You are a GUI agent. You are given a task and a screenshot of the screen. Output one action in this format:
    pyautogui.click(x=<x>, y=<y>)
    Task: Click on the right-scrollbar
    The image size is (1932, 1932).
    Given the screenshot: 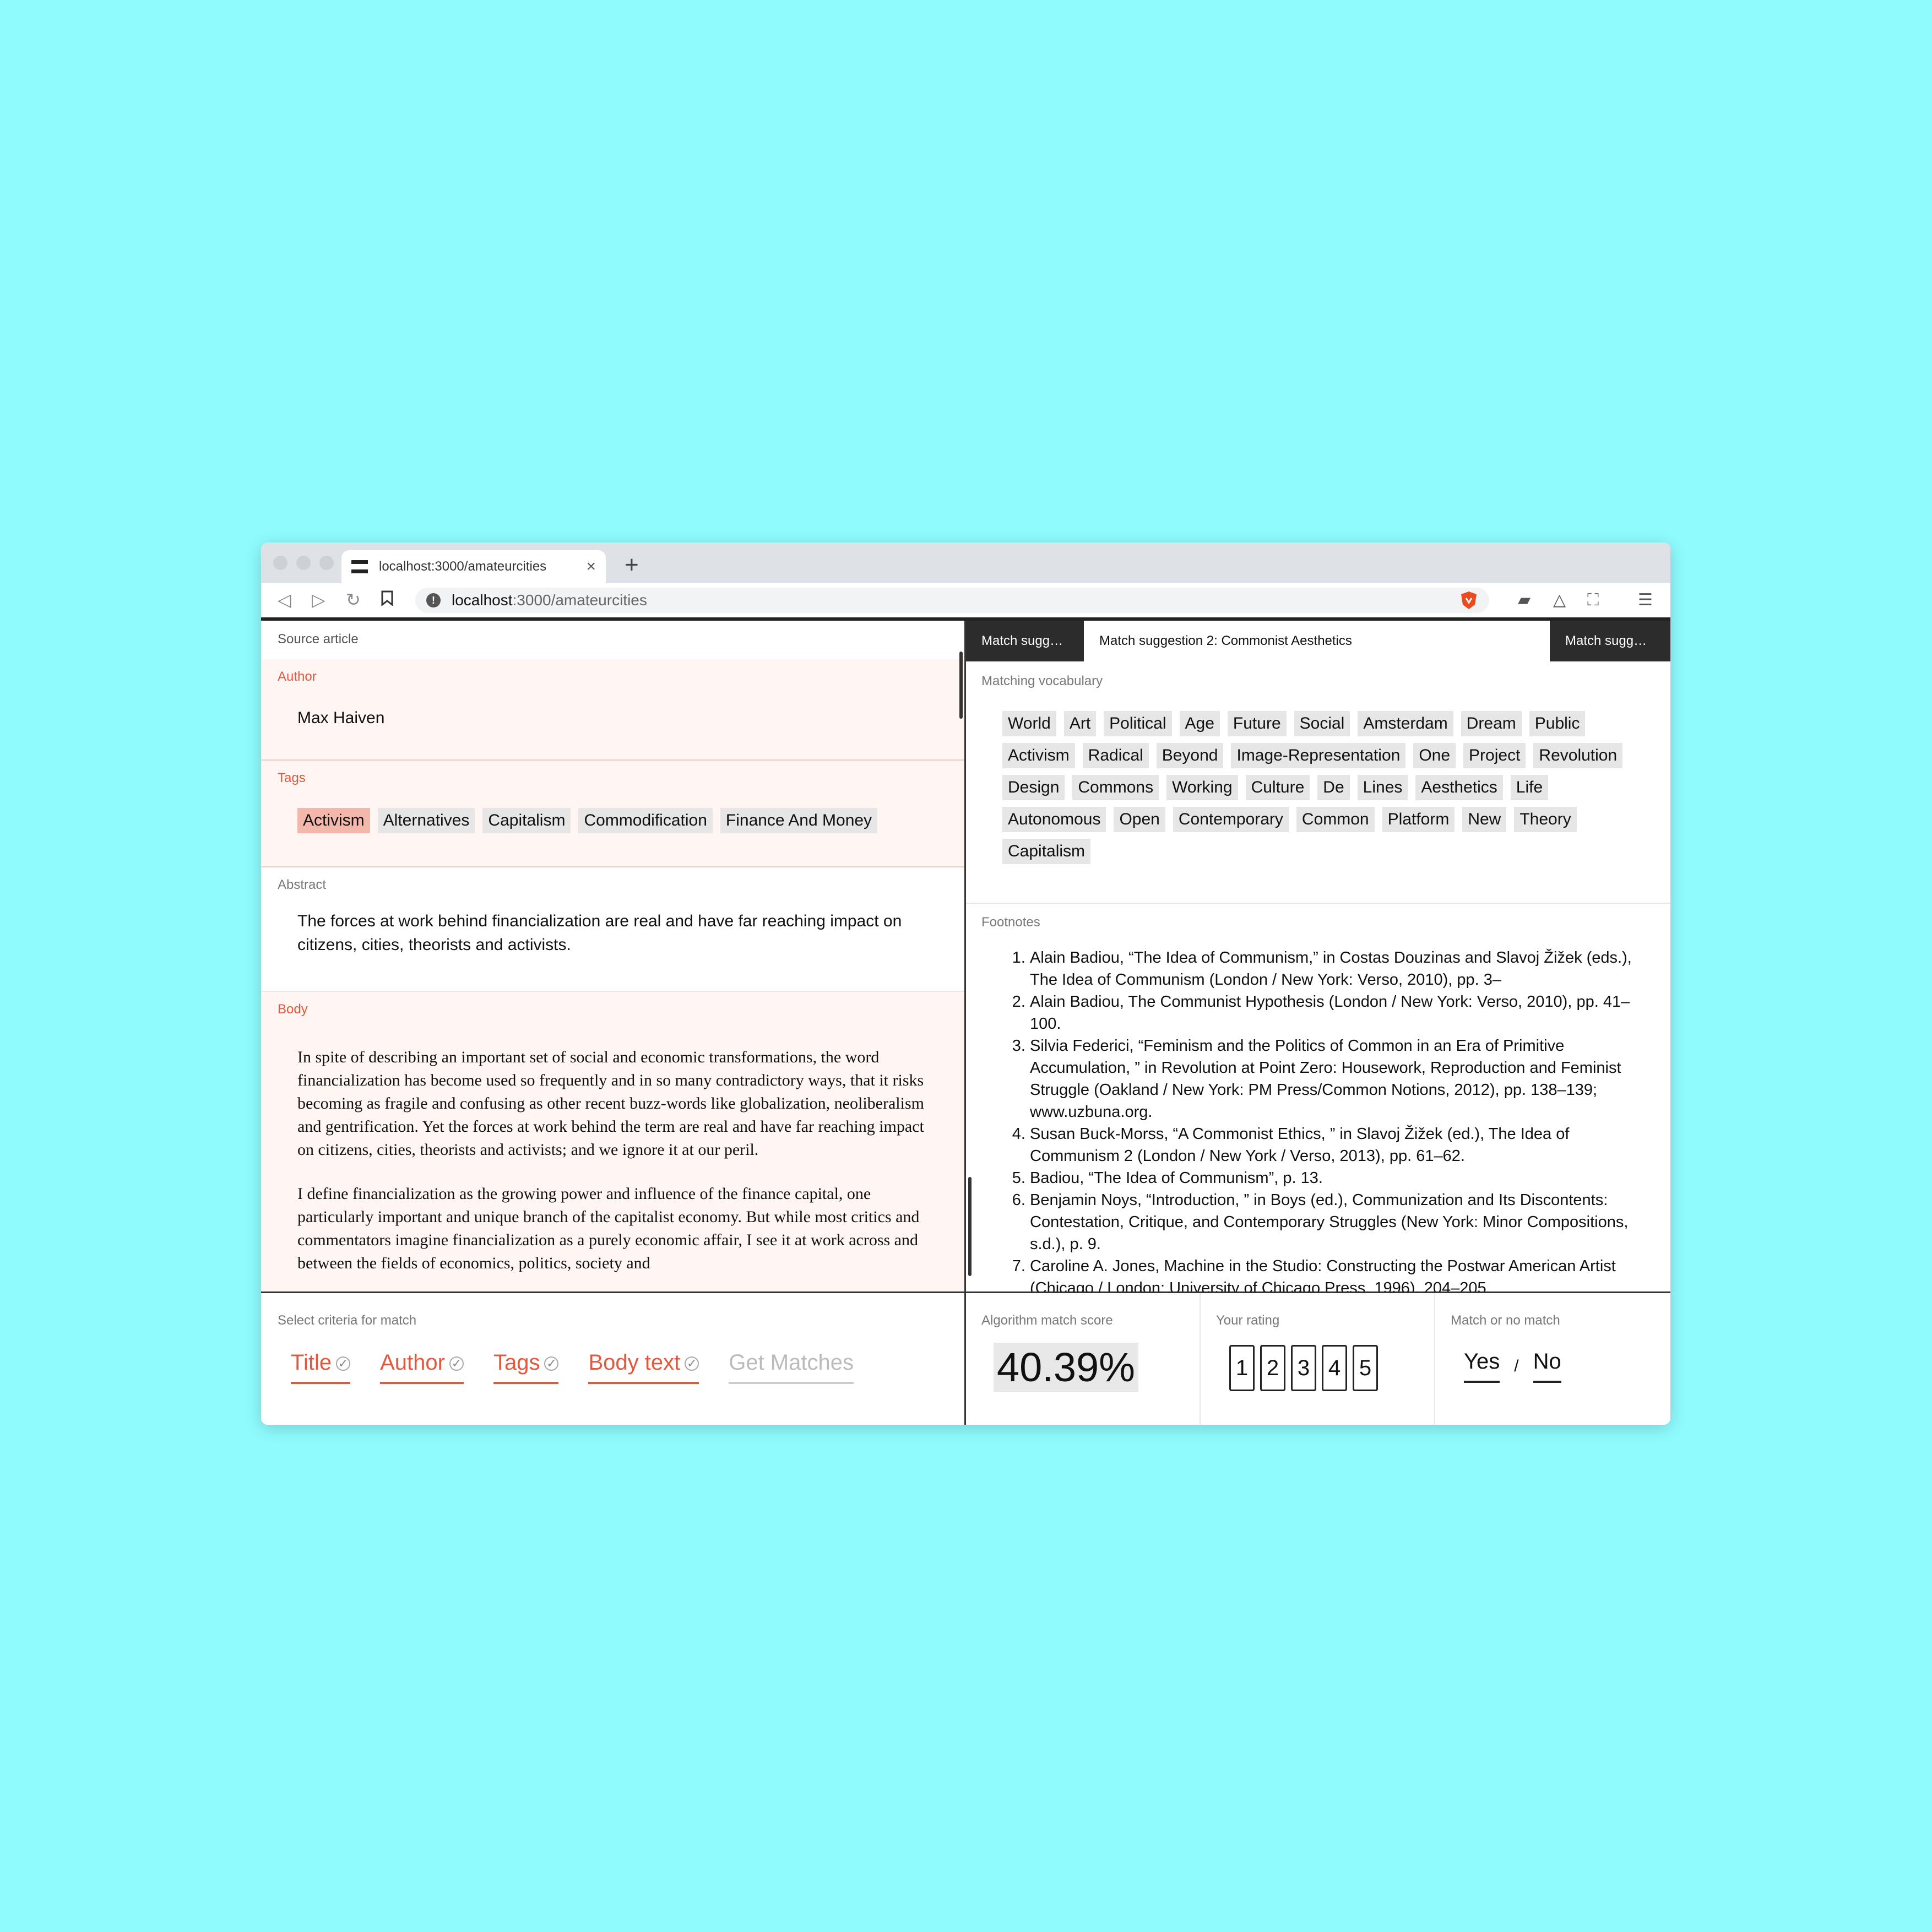 What is the action you would take?
    pyautogui.click(x=970, y=1226)
    